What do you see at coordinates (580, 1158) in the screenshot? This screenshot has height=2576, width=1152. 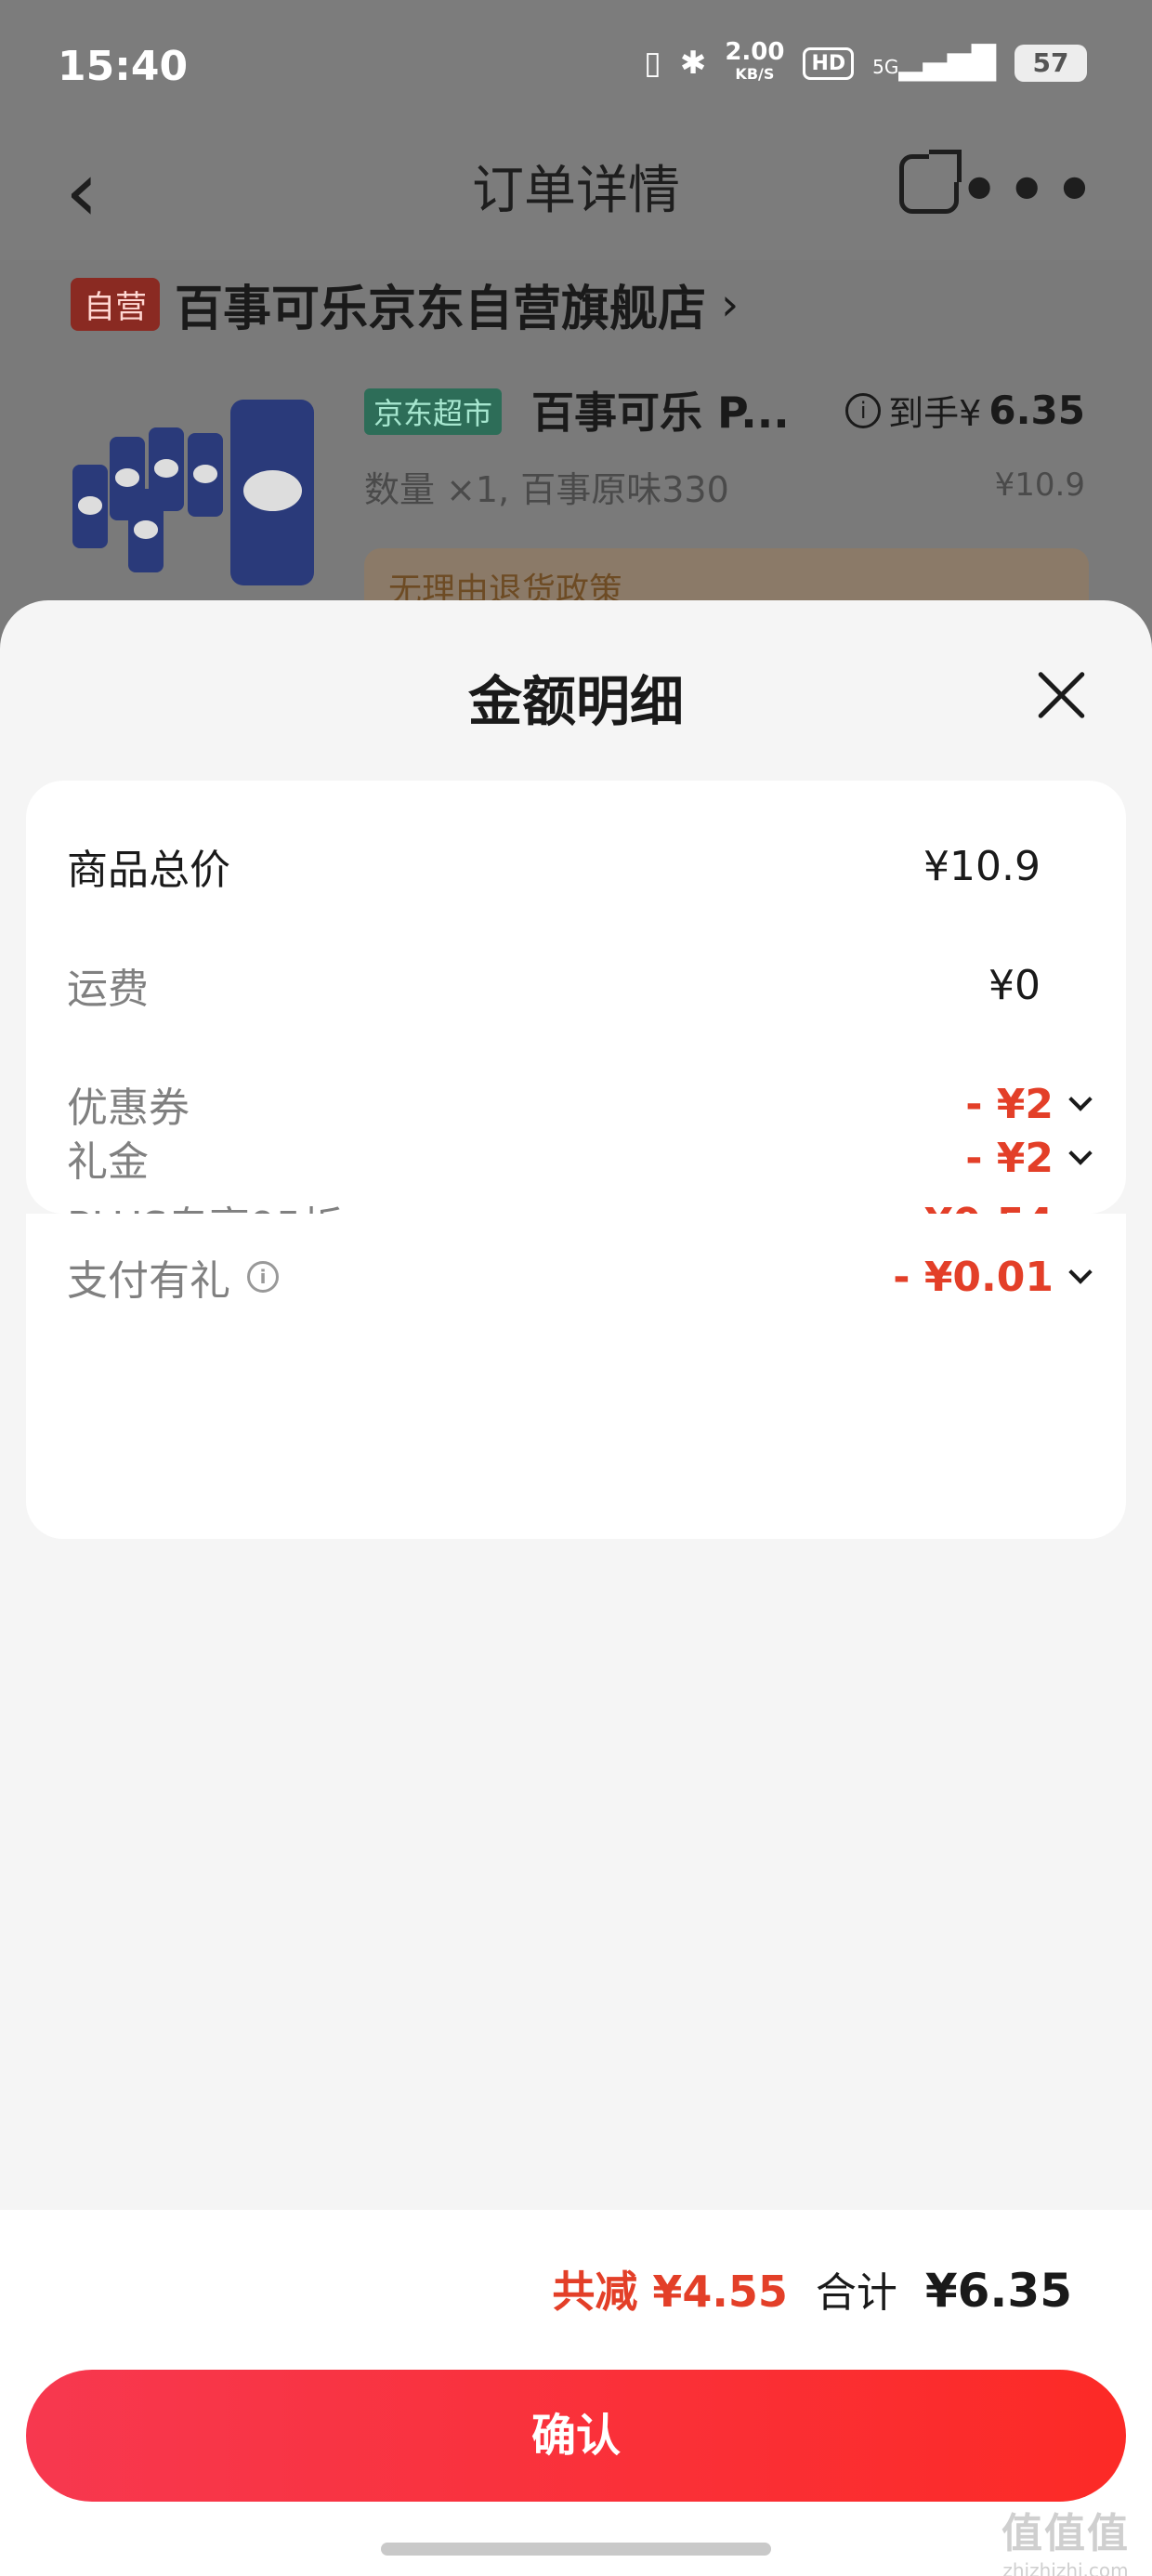 I see `row-cash-gift: 礼金 - ¥2` at bounding box center [580, 1158].